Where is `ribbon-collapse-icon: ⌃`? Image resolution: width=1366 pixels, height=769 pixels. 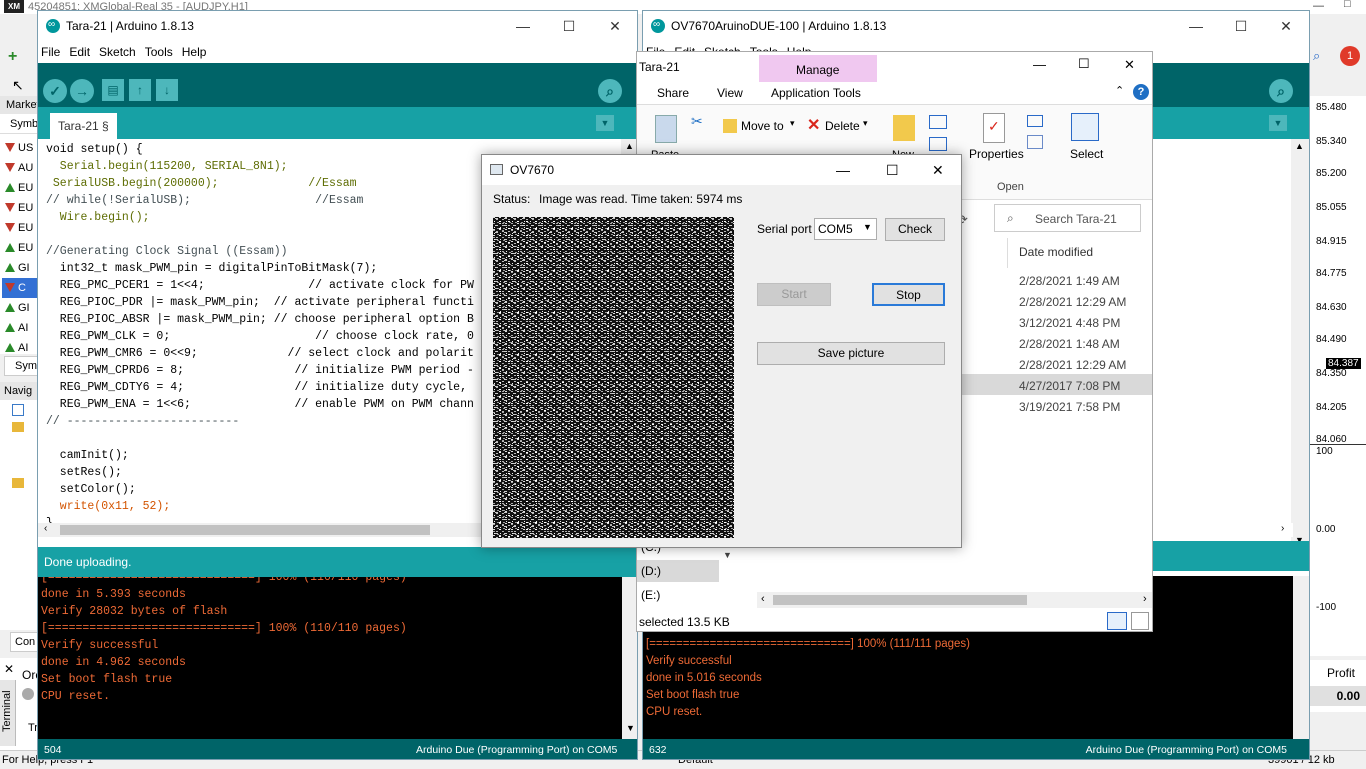 ribbon-collapse-icon: ⌃ is located at coordinates (1119, 90).